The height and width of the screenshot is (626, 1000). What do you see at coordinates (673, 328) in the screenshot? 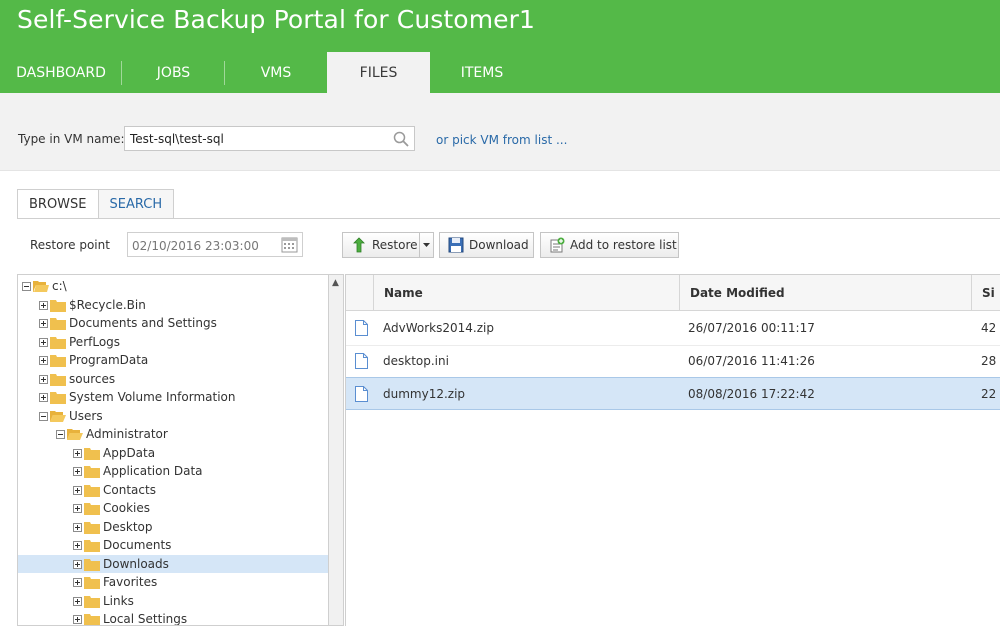
I see `table-row: AdvWorks2014.zip 26/07/2016 00:11:17 42` at bounding box center [673, 328].